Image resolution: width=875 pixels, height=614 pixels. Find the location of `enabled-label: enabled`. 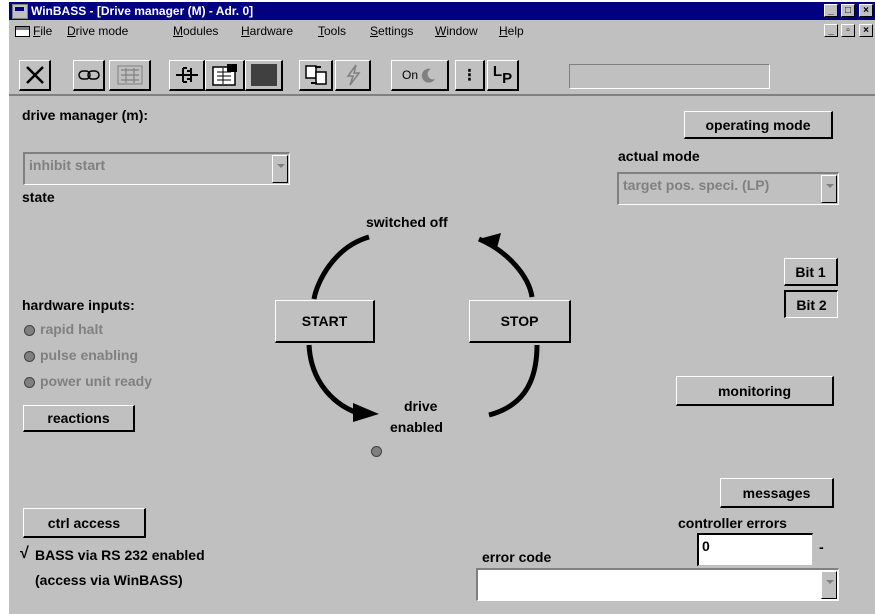

enabled-label: enabled is located at coordinates (416, 427).